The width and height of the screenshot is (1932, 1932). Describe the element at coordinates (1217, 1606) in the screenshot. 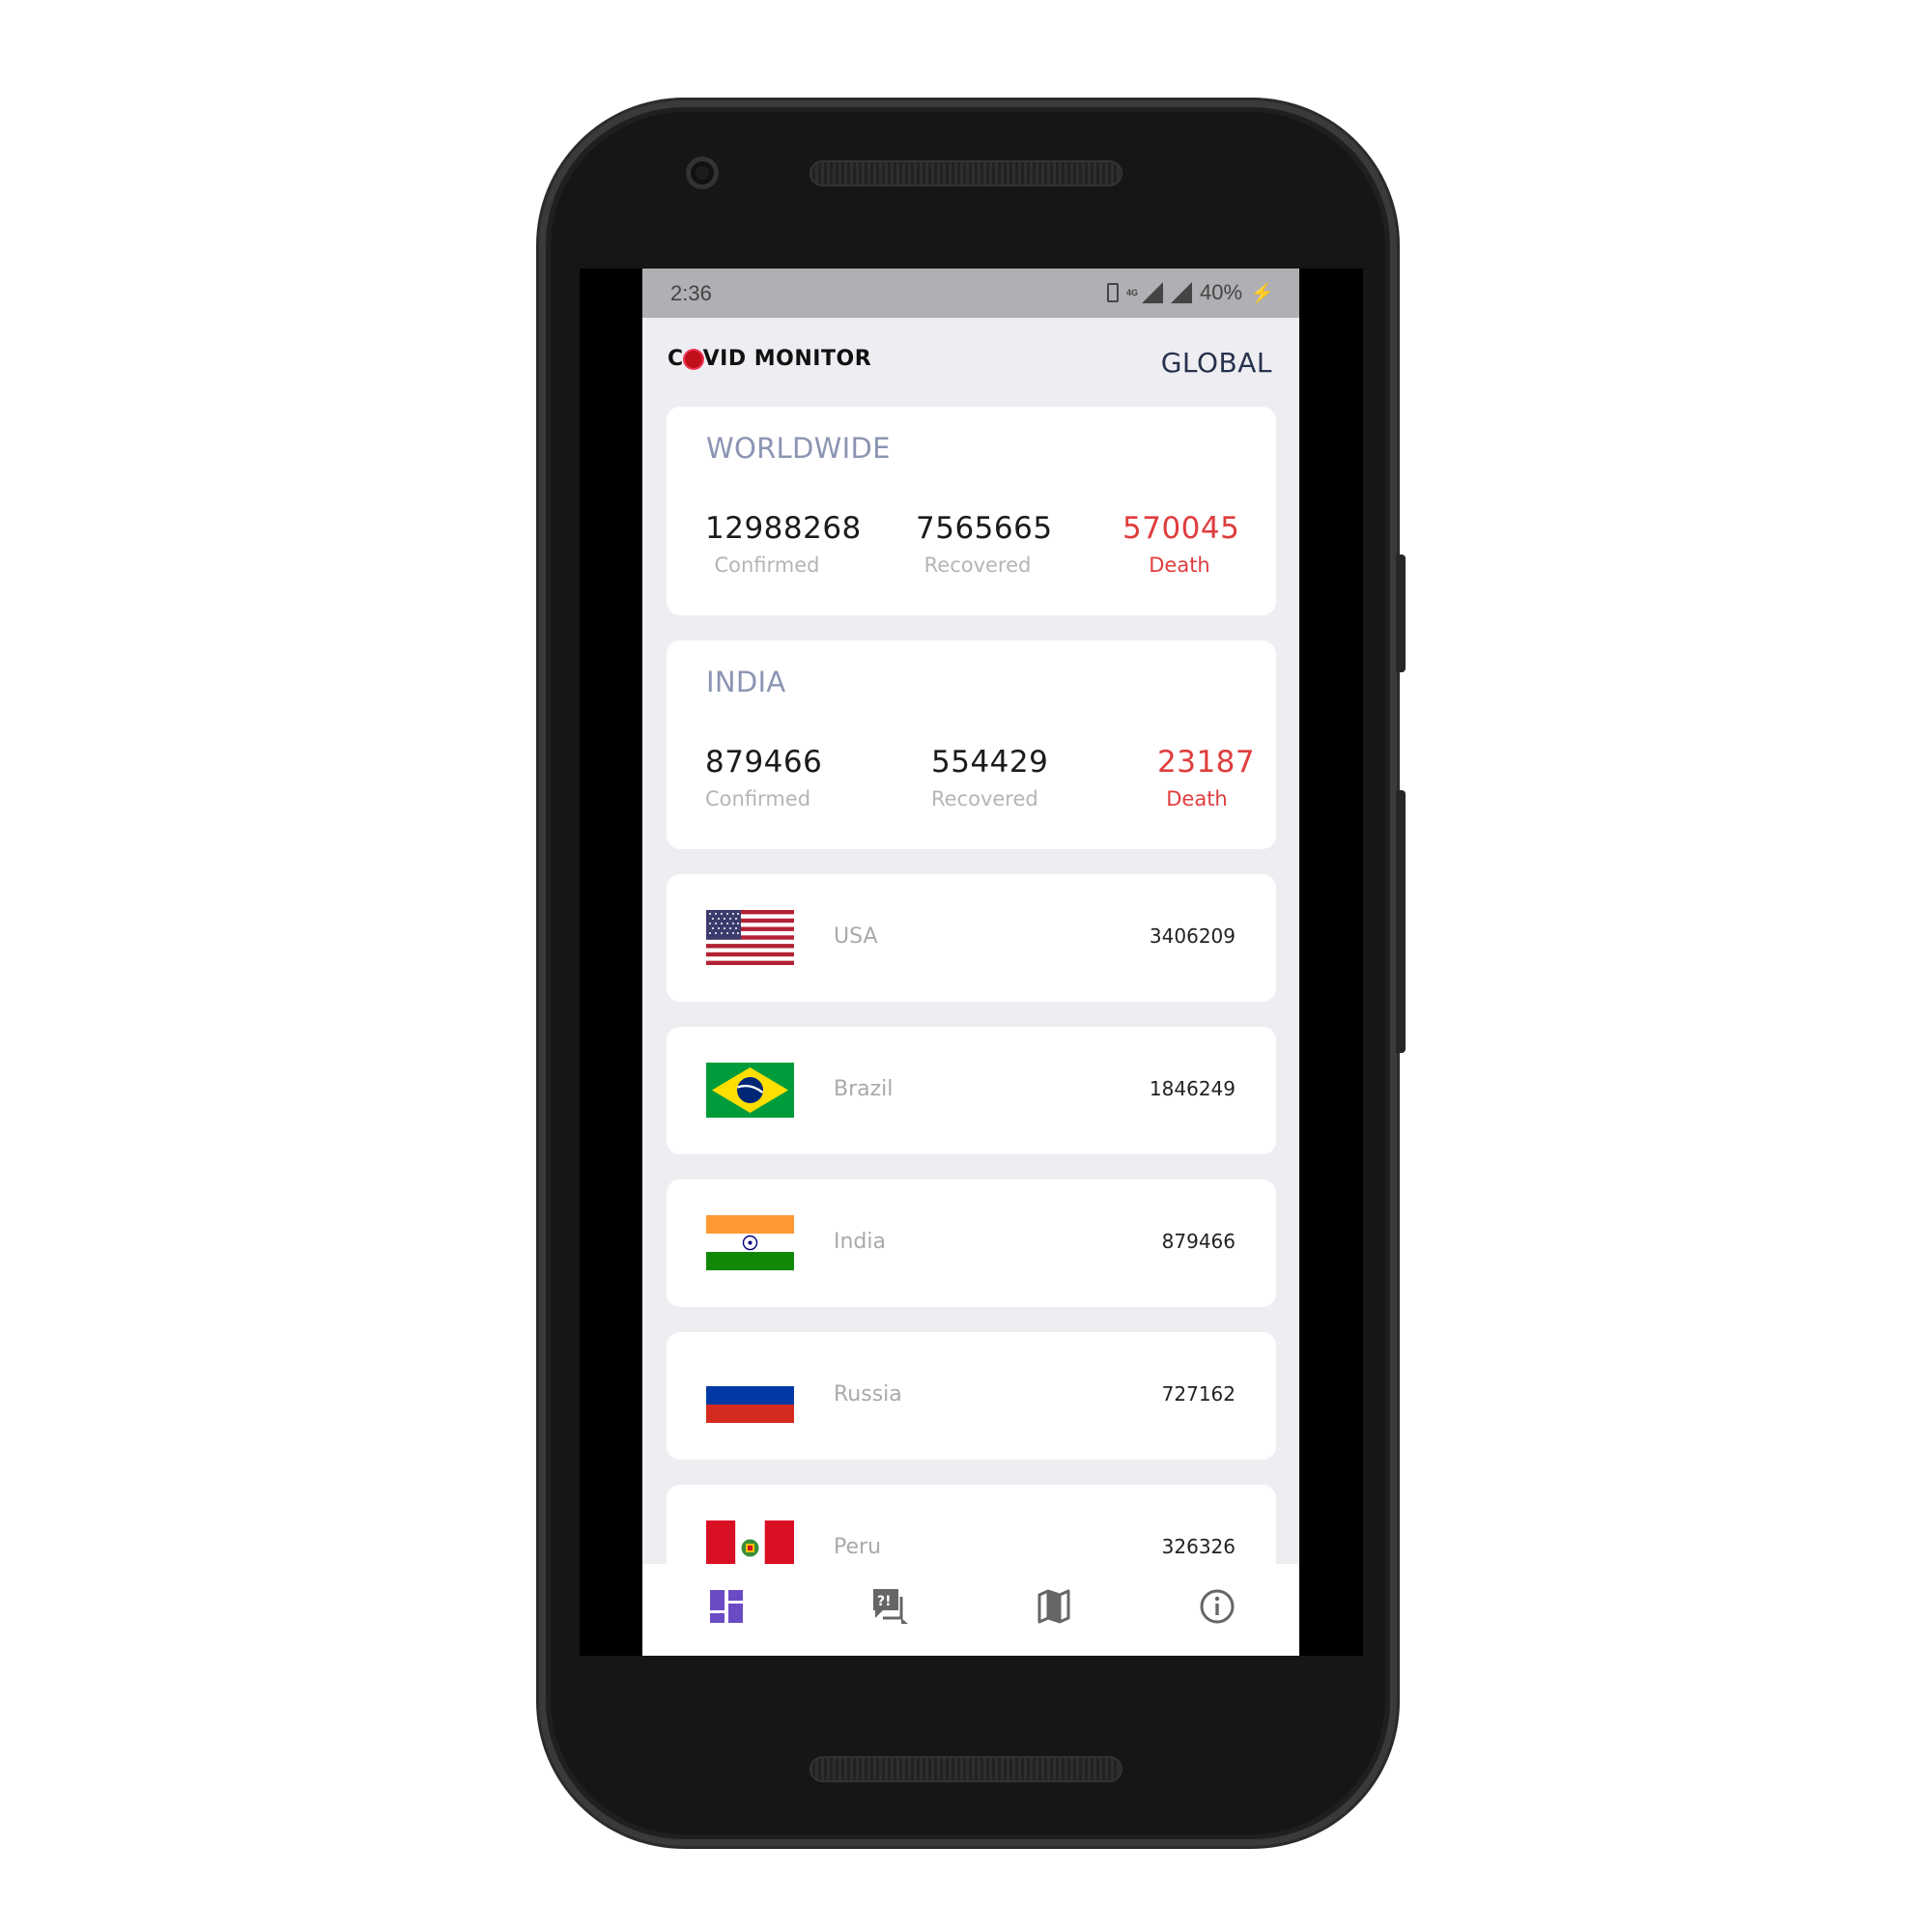

I see `info-icon` at that location.